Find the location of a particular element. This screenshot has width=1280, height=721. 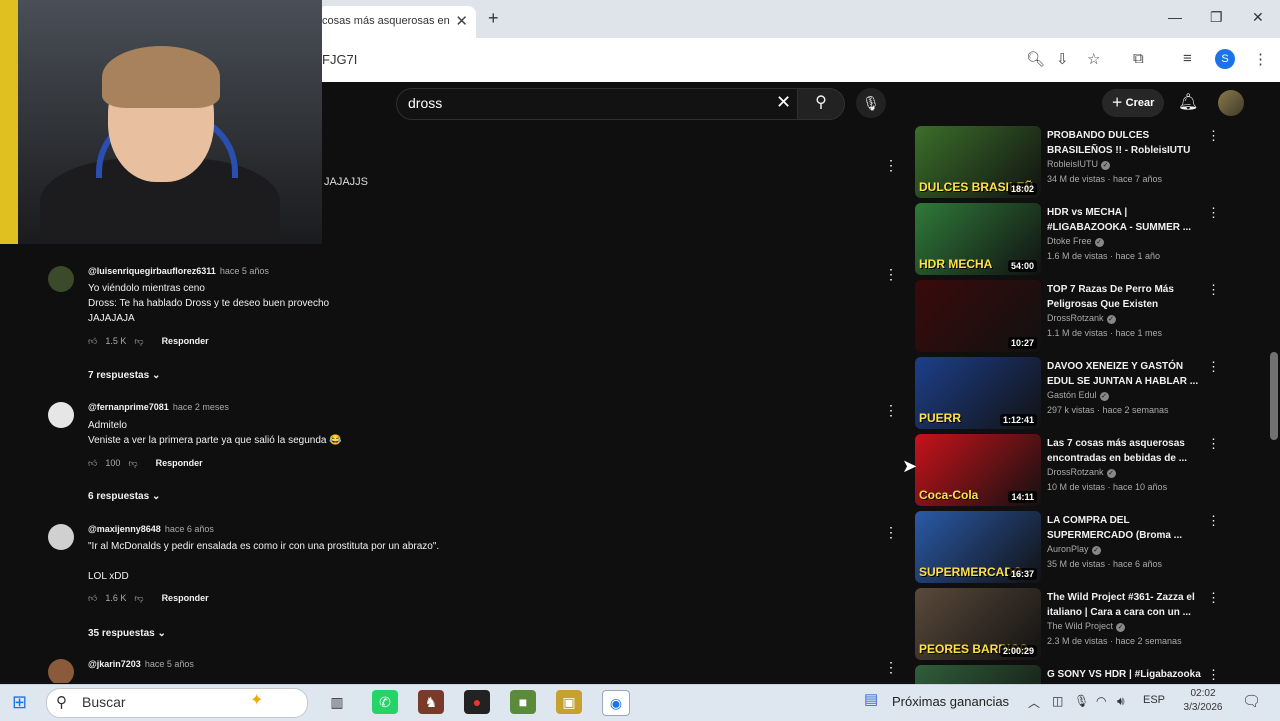

scrollbar-thumb is located at coordinates (1274, 396).